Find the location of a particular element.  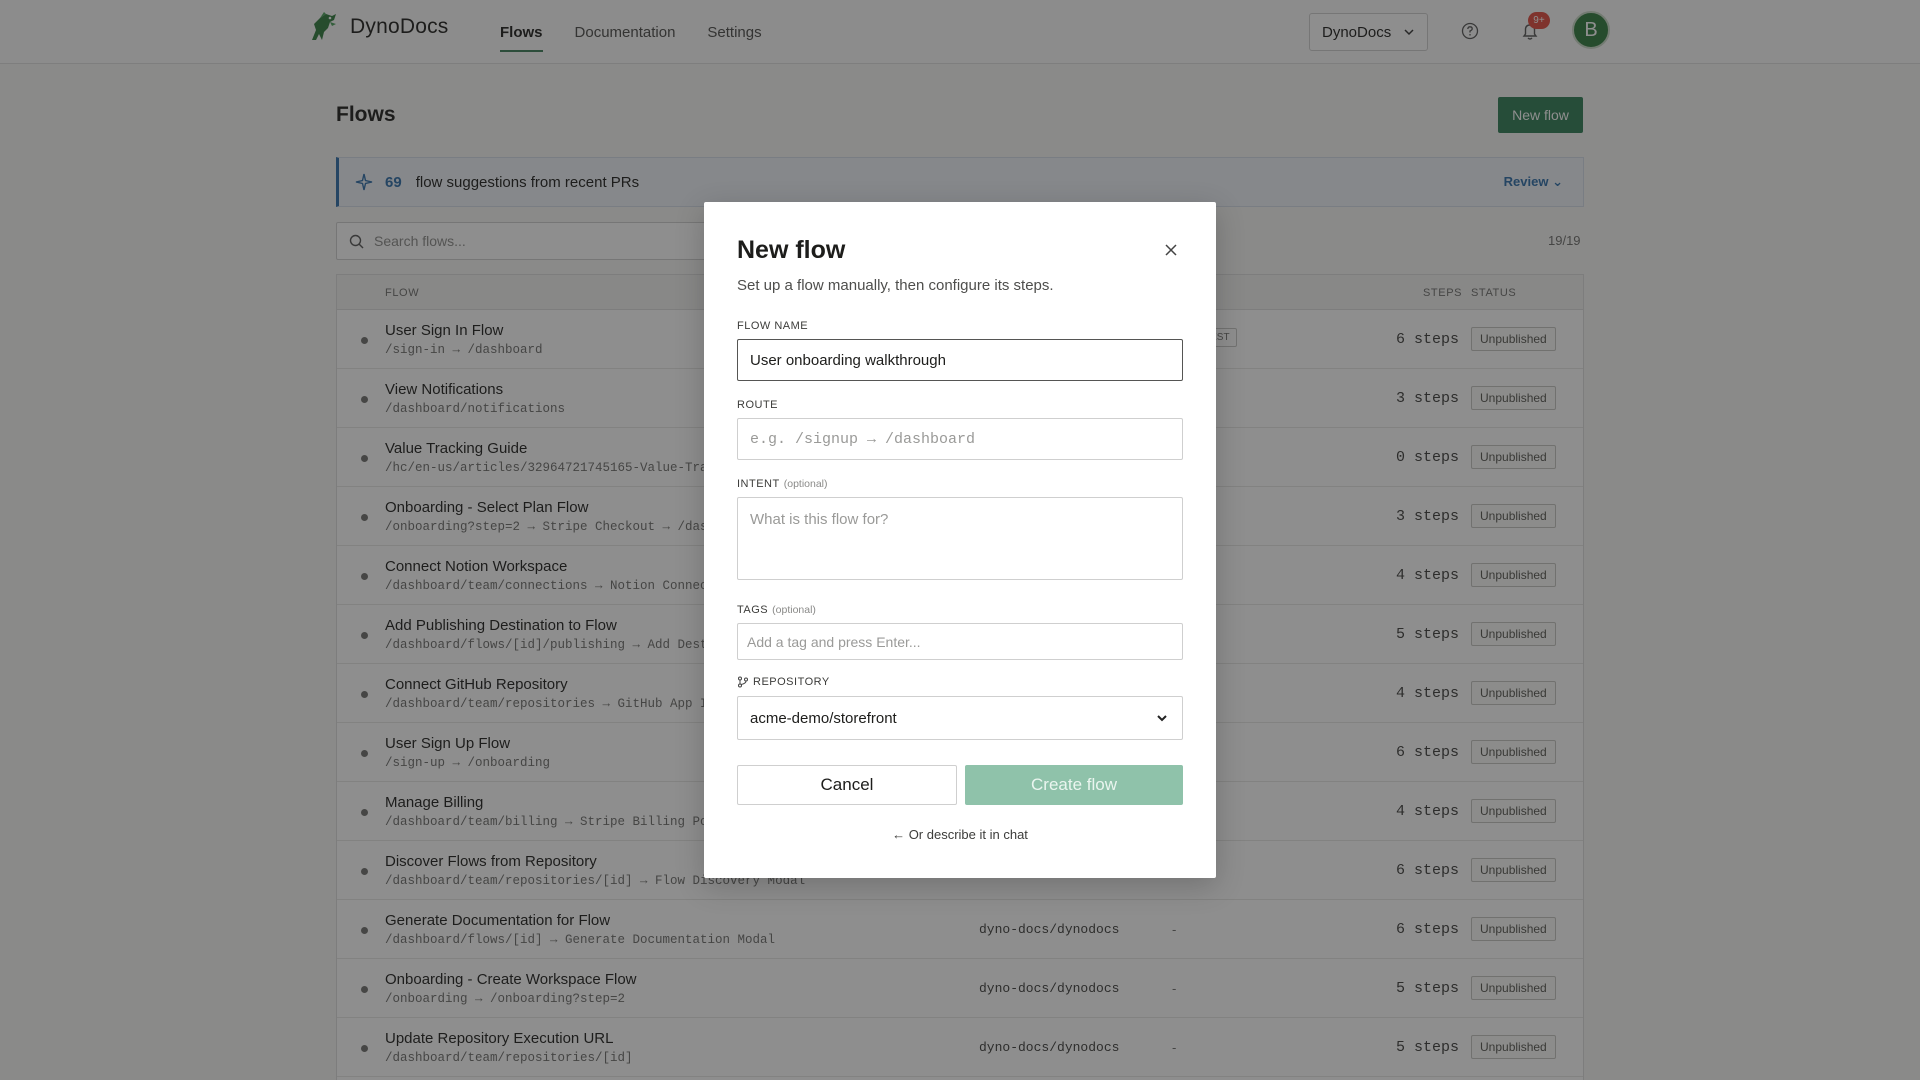

repository-label-text: REPOSITORY is located at coordinates (791, 682).